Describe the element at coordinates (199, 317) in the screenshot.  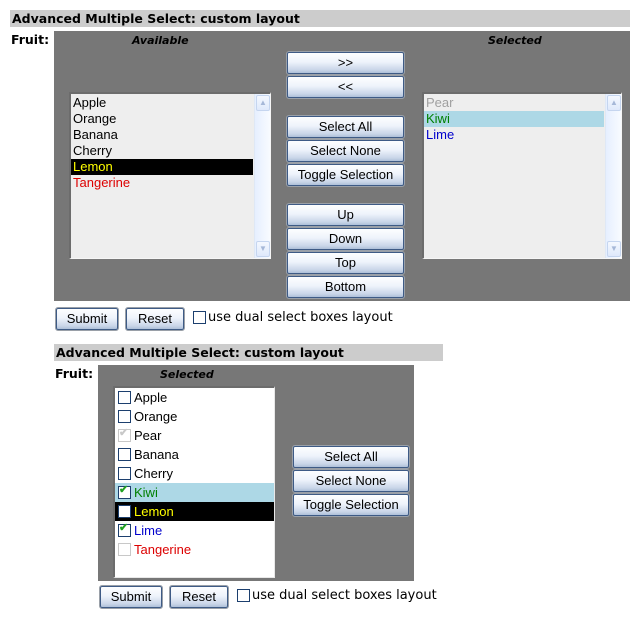
I see `form1-dual-layout-checkbox` at that location.